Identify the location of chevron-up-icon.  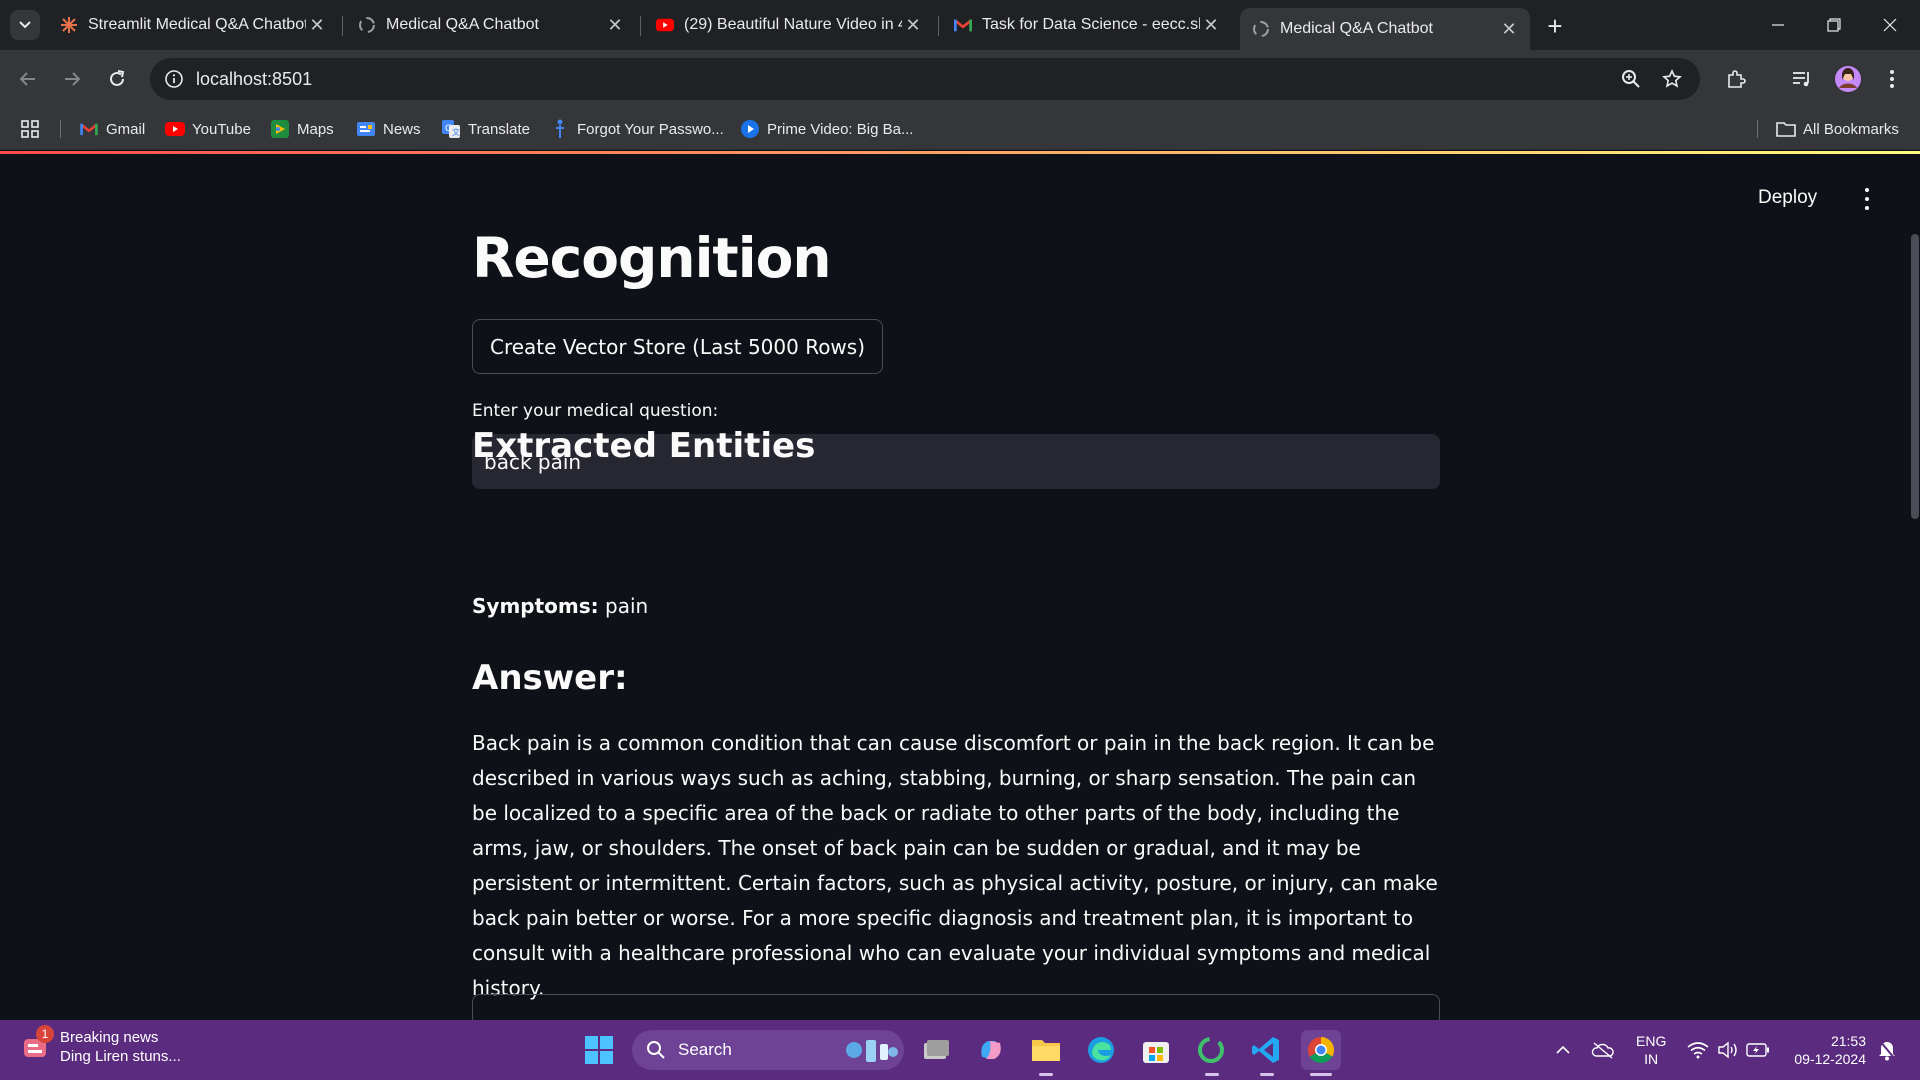
(1563, 1049).